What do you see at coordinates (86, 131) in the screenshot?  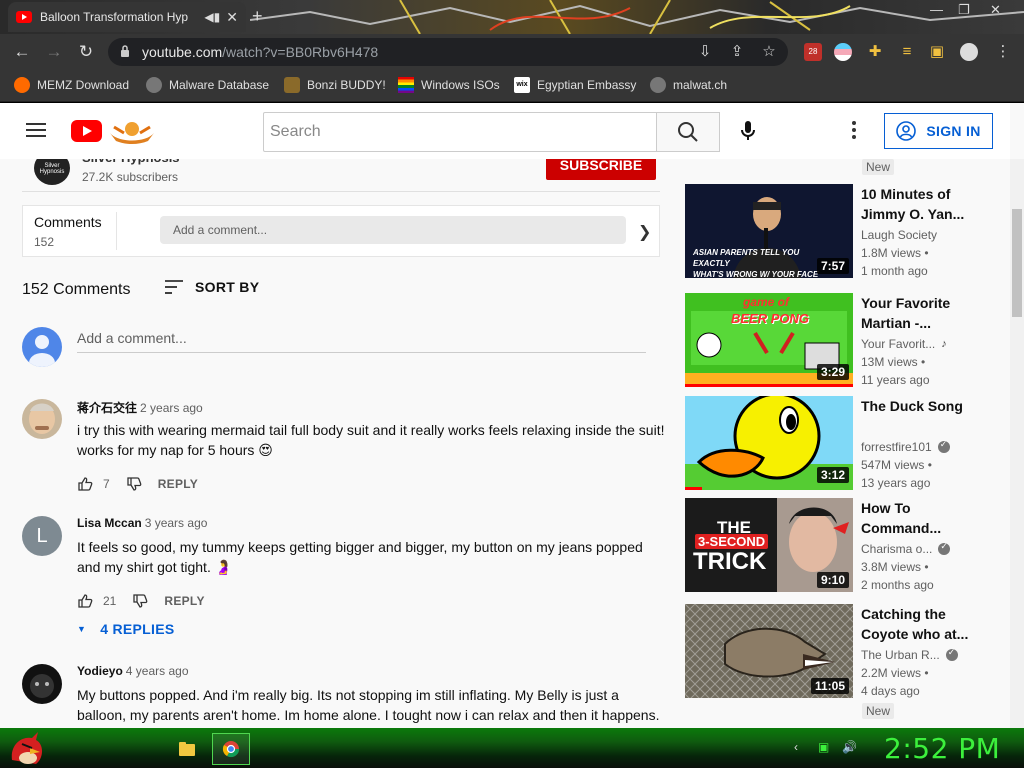 I see `youtube-logo` at bounding box center [86, 131].